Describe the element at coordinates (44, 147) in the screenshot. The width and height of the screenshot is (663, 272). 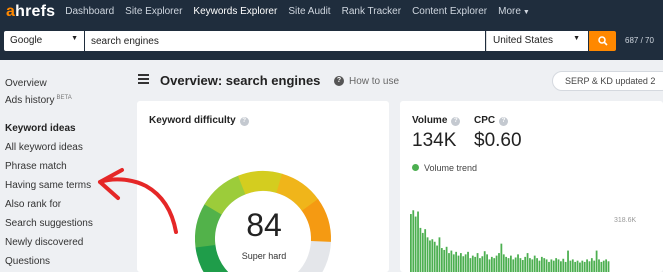
I see `sidebar-item-all-keyword-ideas: All keyword ideas` at that location.